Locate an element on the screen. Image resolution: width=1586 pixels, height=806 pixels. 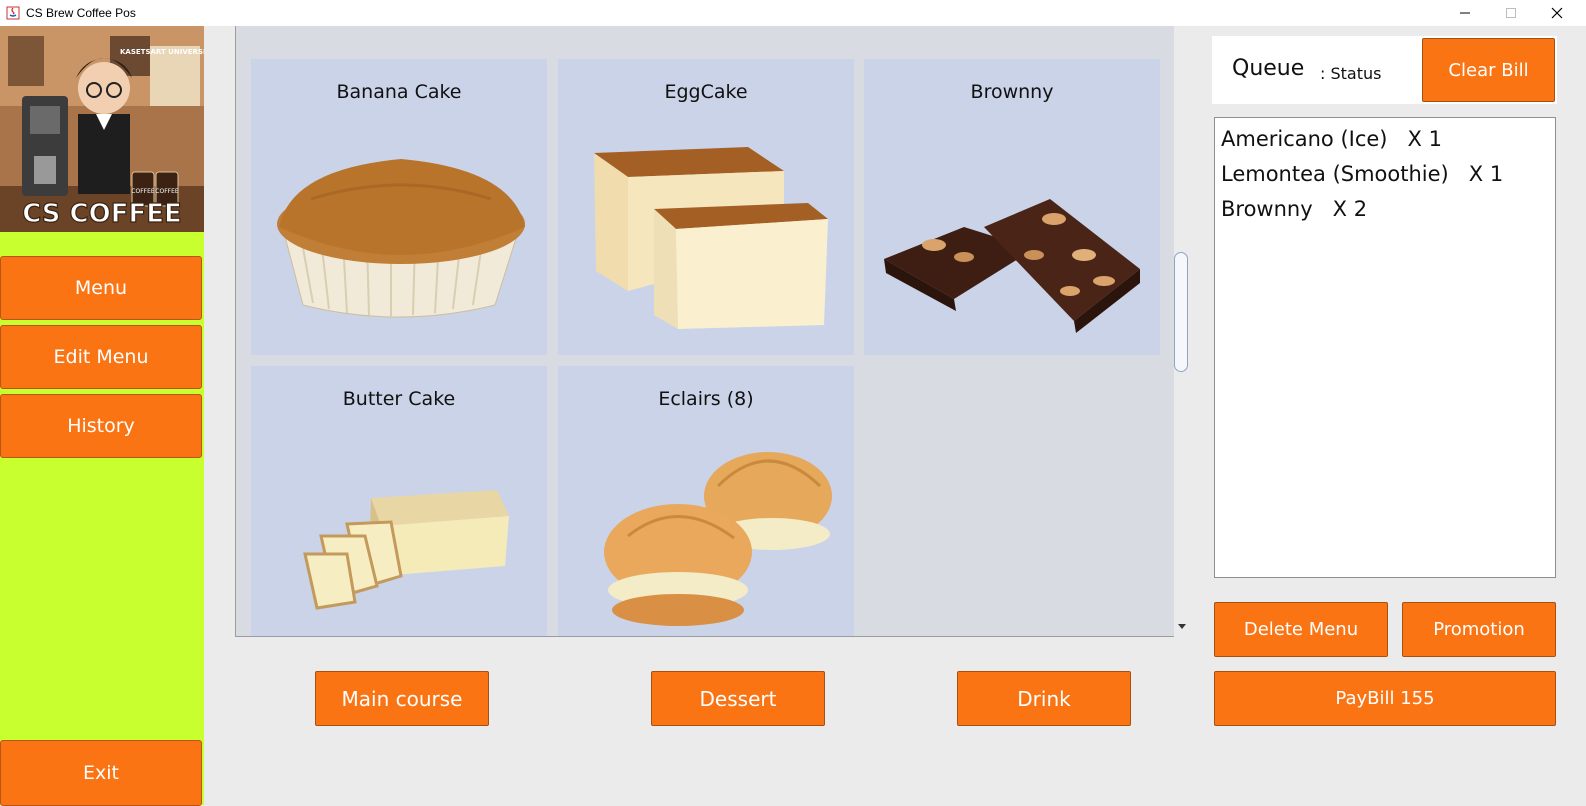
university-text: KASETSART UNIVERSITY is located at coordinates (162, 52).